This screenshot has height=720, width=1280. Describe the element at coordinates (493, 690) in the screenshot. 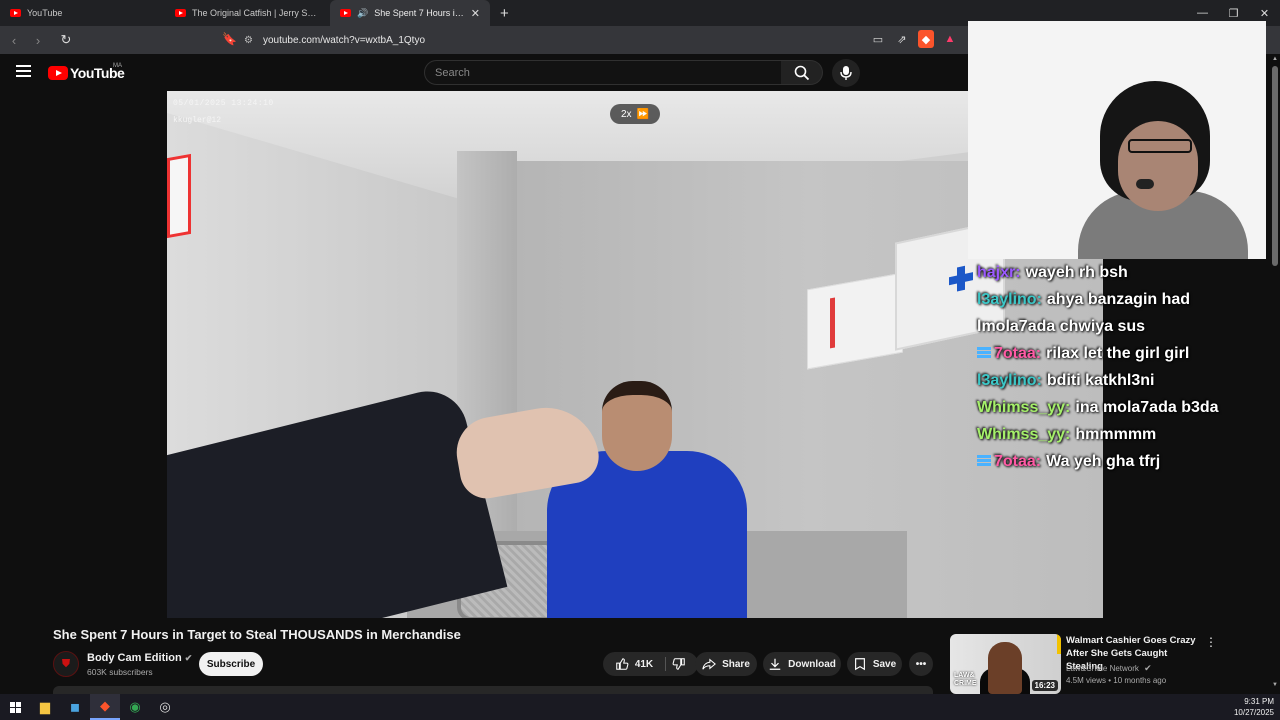

I see `description-box` at that location.